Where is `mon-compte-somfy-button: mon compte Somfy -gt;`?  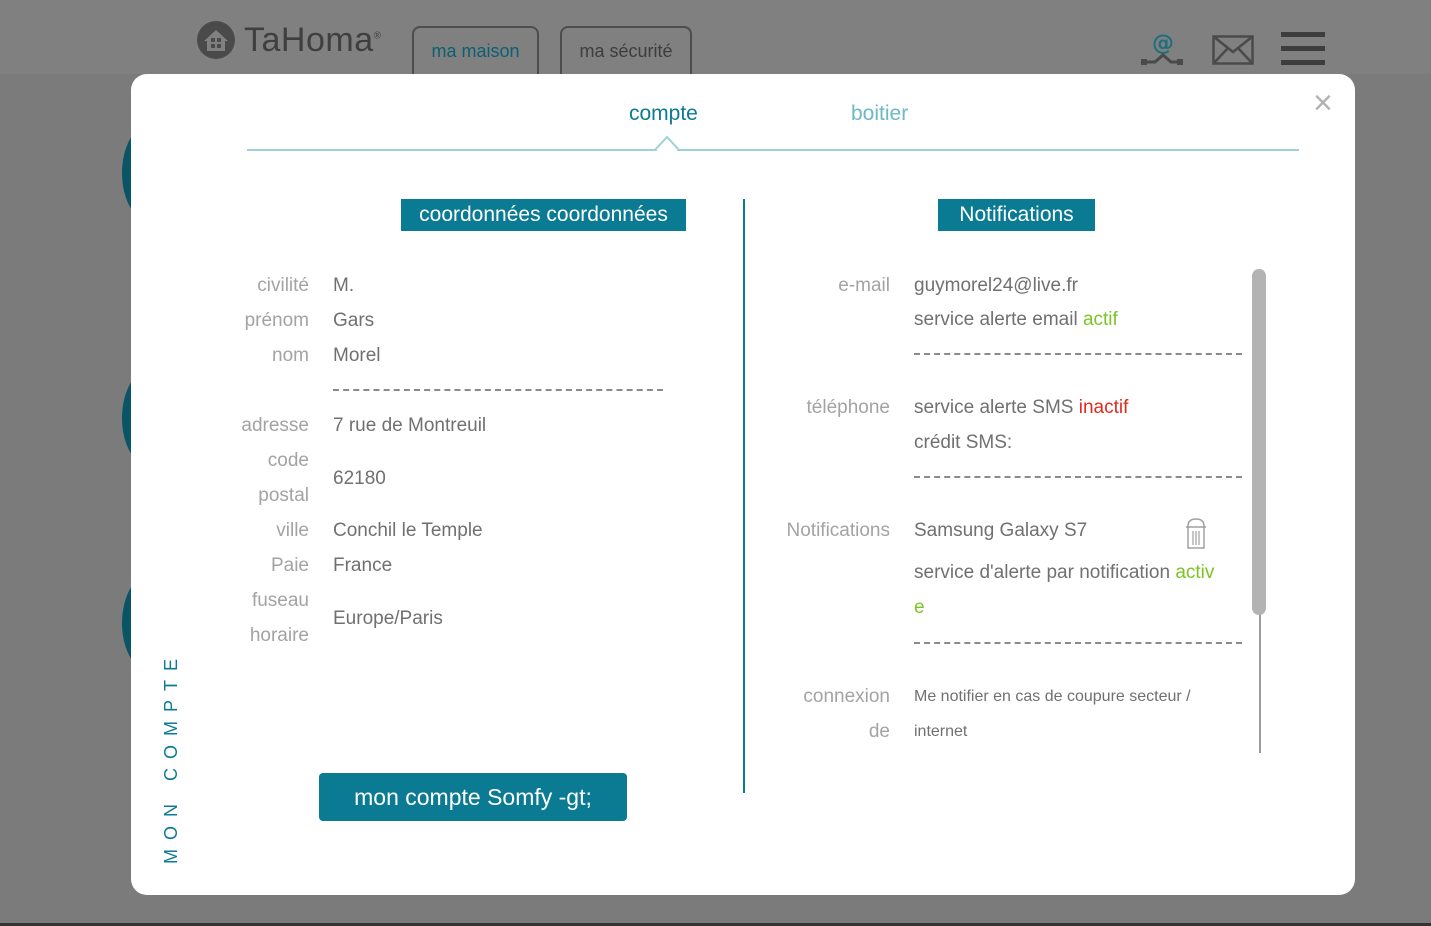 mon-compte-somfy-button: mon compte Somfy -gt; is located at coordinates (473, 797).